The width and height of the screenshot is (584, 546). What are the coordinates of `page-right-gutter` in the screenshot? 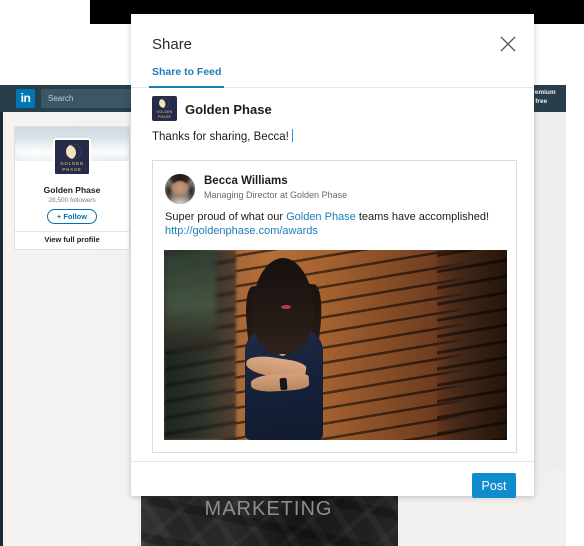 It's located at (575, 315).